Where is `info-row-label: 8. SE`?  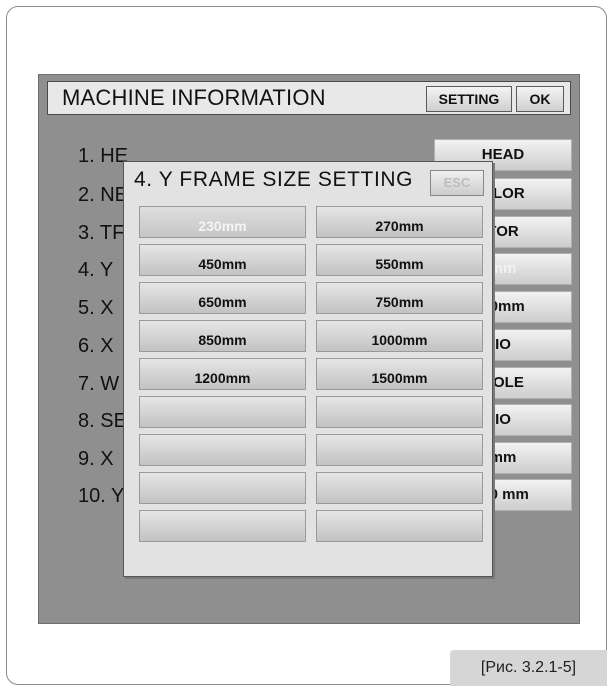 info-row-label: 8. SE is located at coordinates (102, 421).